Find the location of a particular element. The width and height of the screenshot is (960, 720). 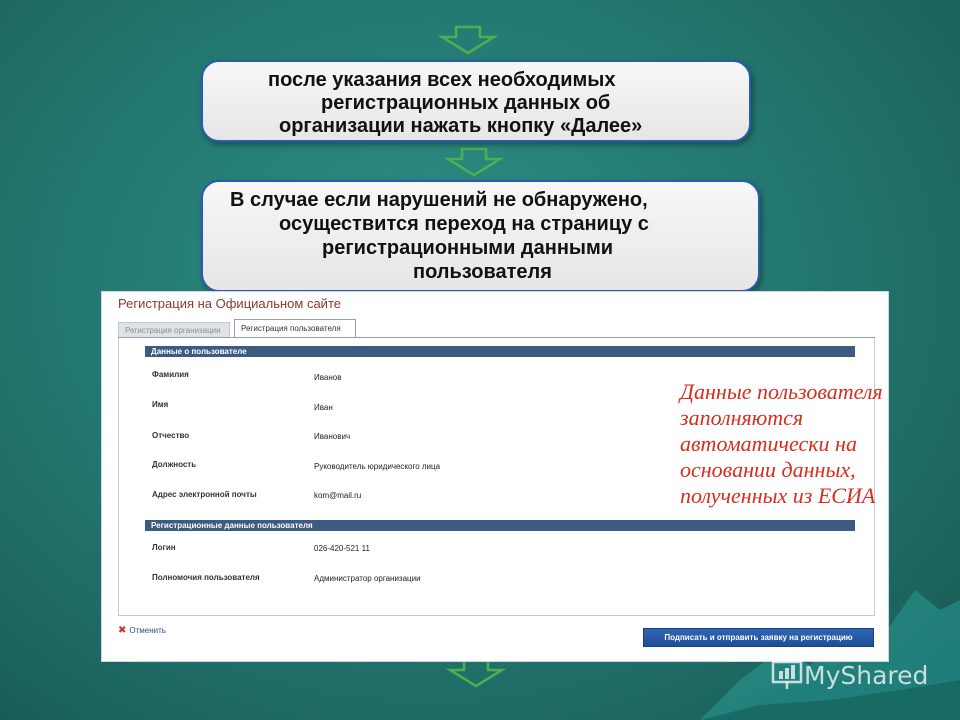

instruction-line: пользователя is located at coordinates (482, 272).